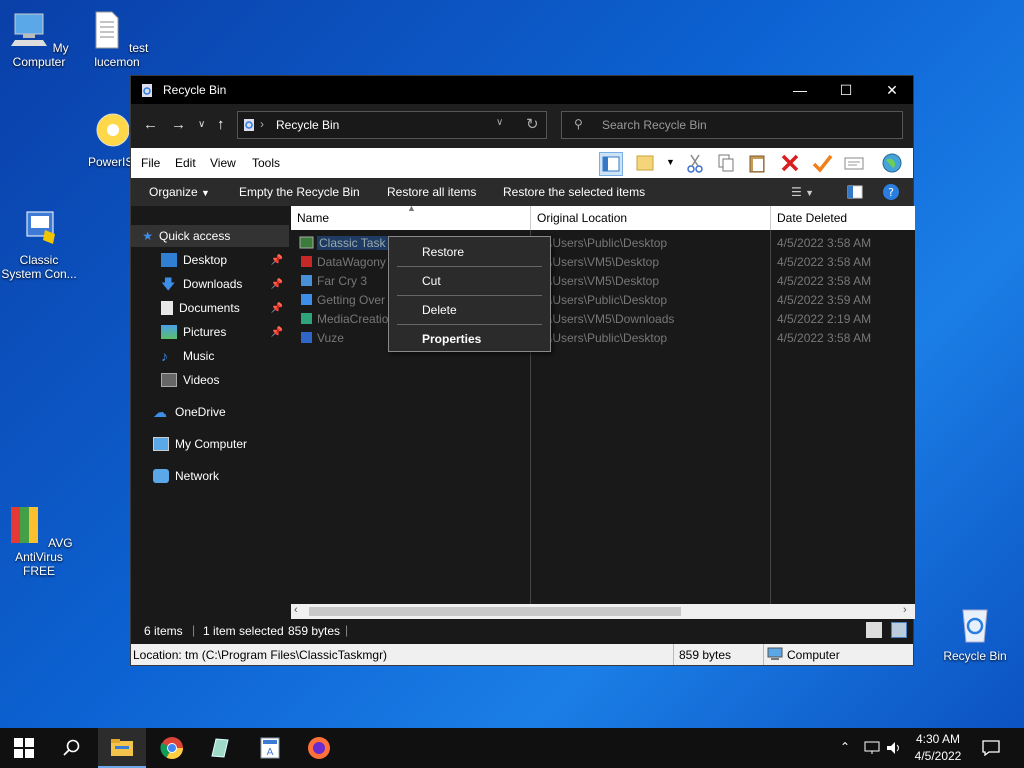 The image size is (1024, 768). Describe the element at coordinates (266, 163) in the screenshot. I see `menu-tools: Tools` at that location.